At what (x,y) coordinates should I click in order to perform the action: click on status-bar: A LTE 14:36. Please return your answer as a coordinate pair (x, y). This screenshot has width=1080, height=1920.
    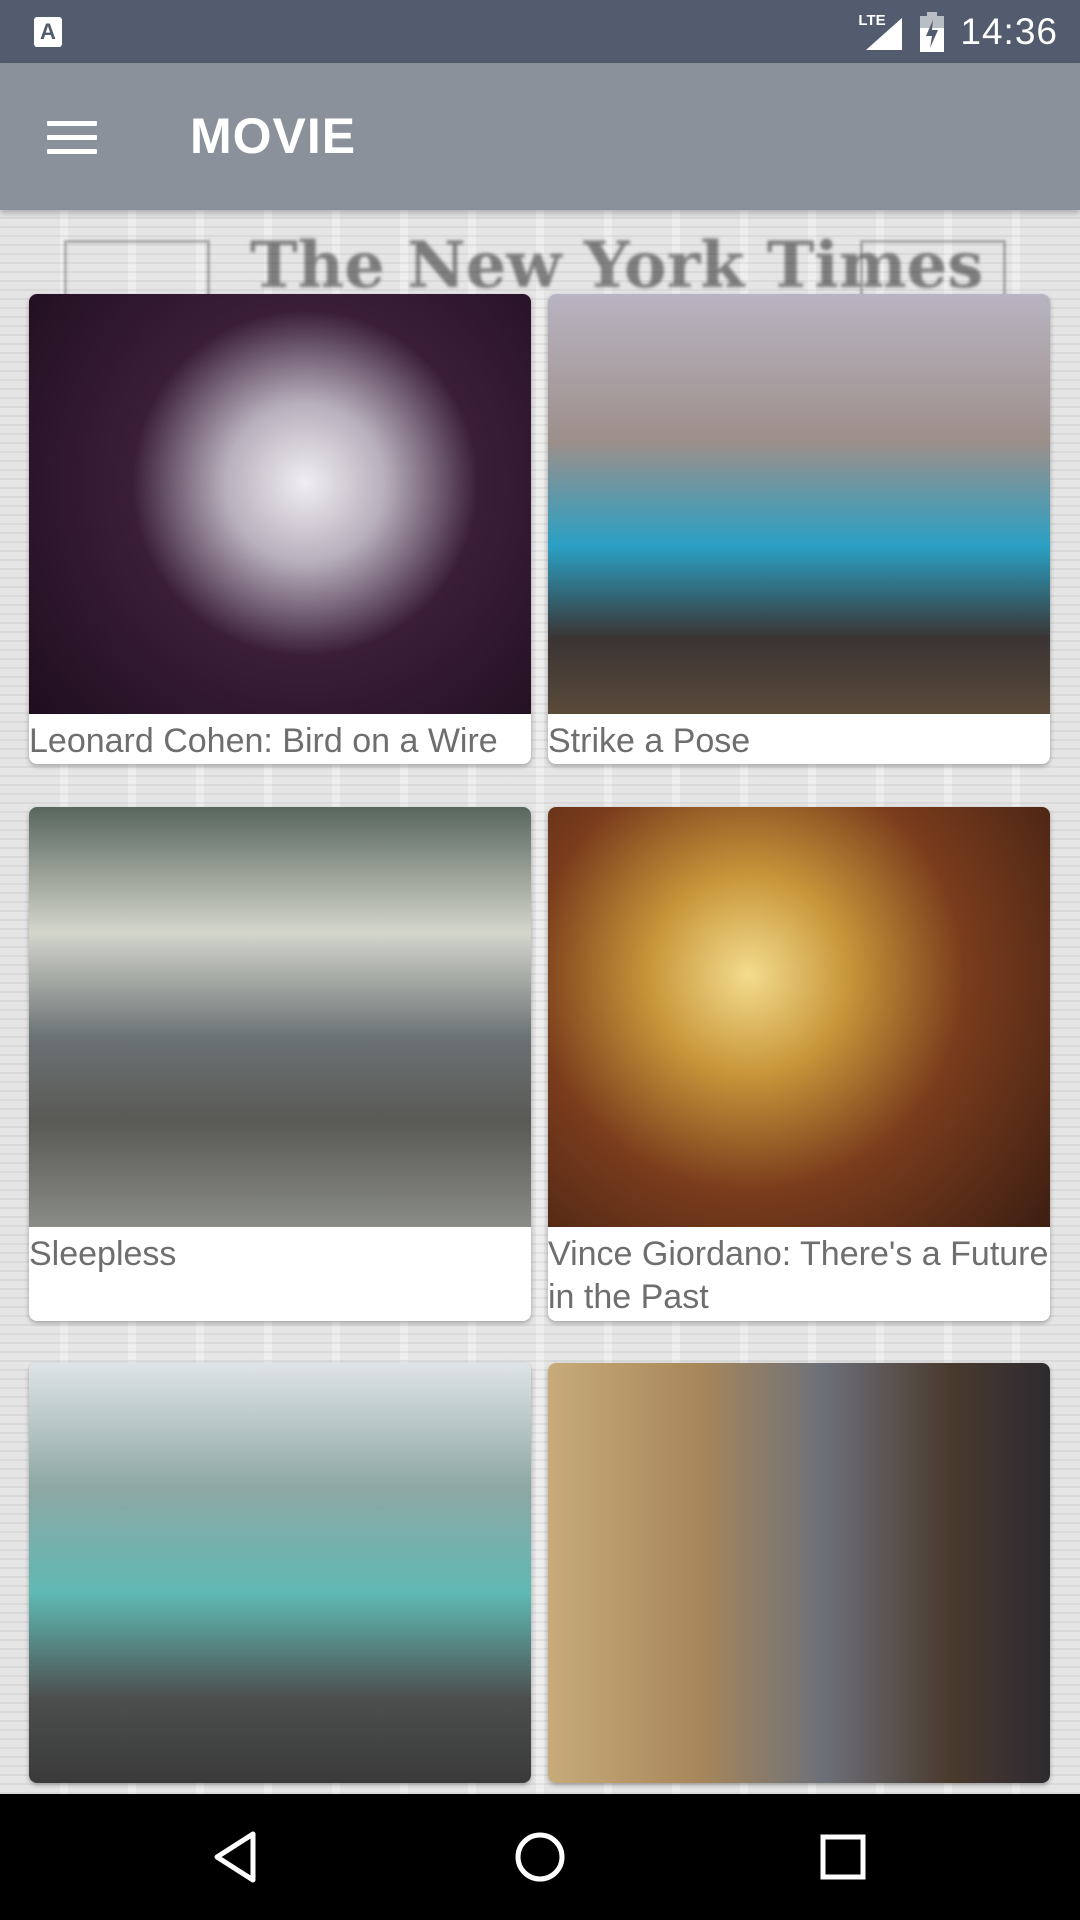
    Looking at the image, I should click on (540, 31).